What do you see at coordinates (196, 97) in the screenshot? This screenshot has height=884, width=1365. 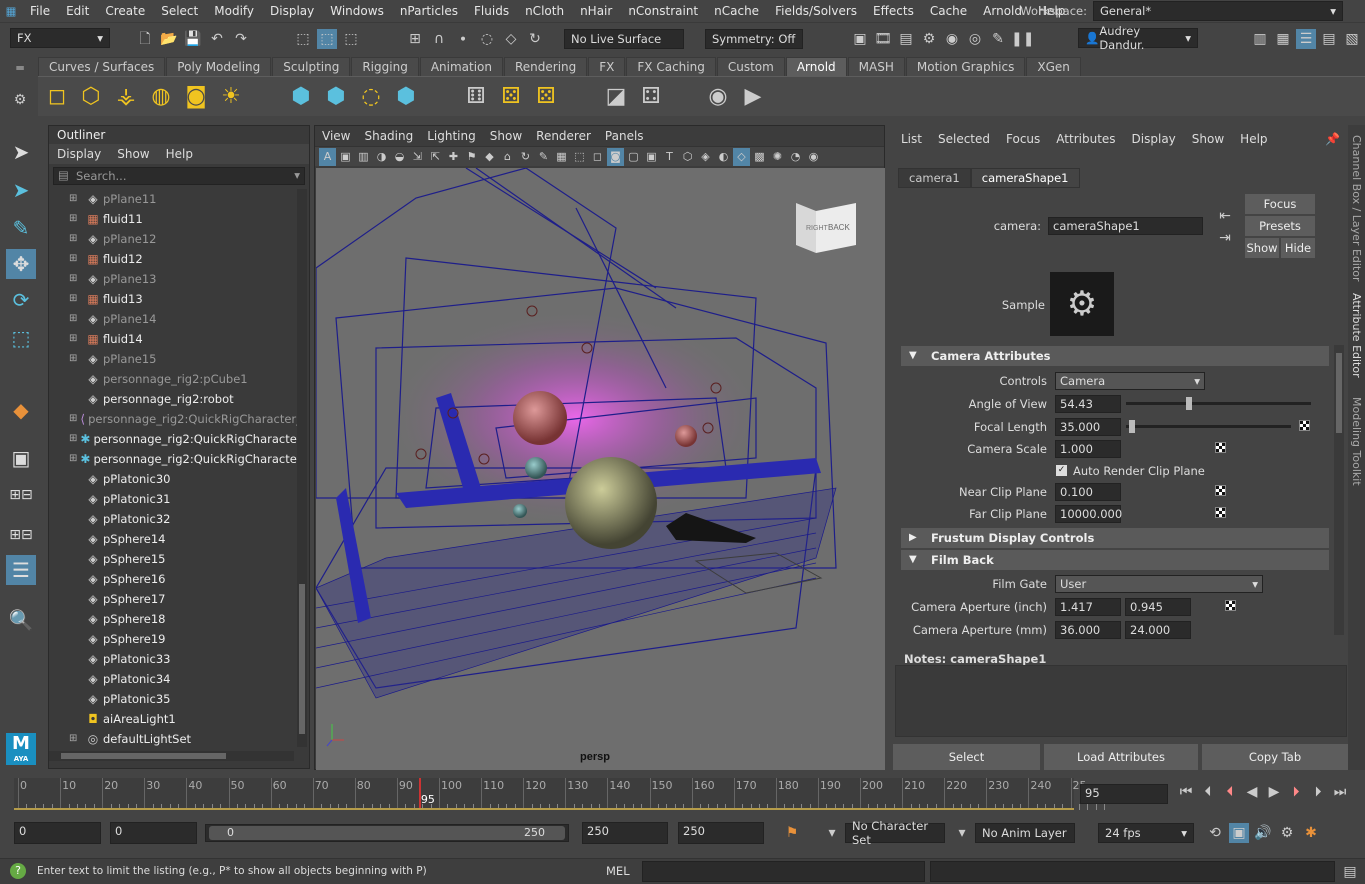 I see `light-portal-icon: ◙` at bounding box center [196, 97].